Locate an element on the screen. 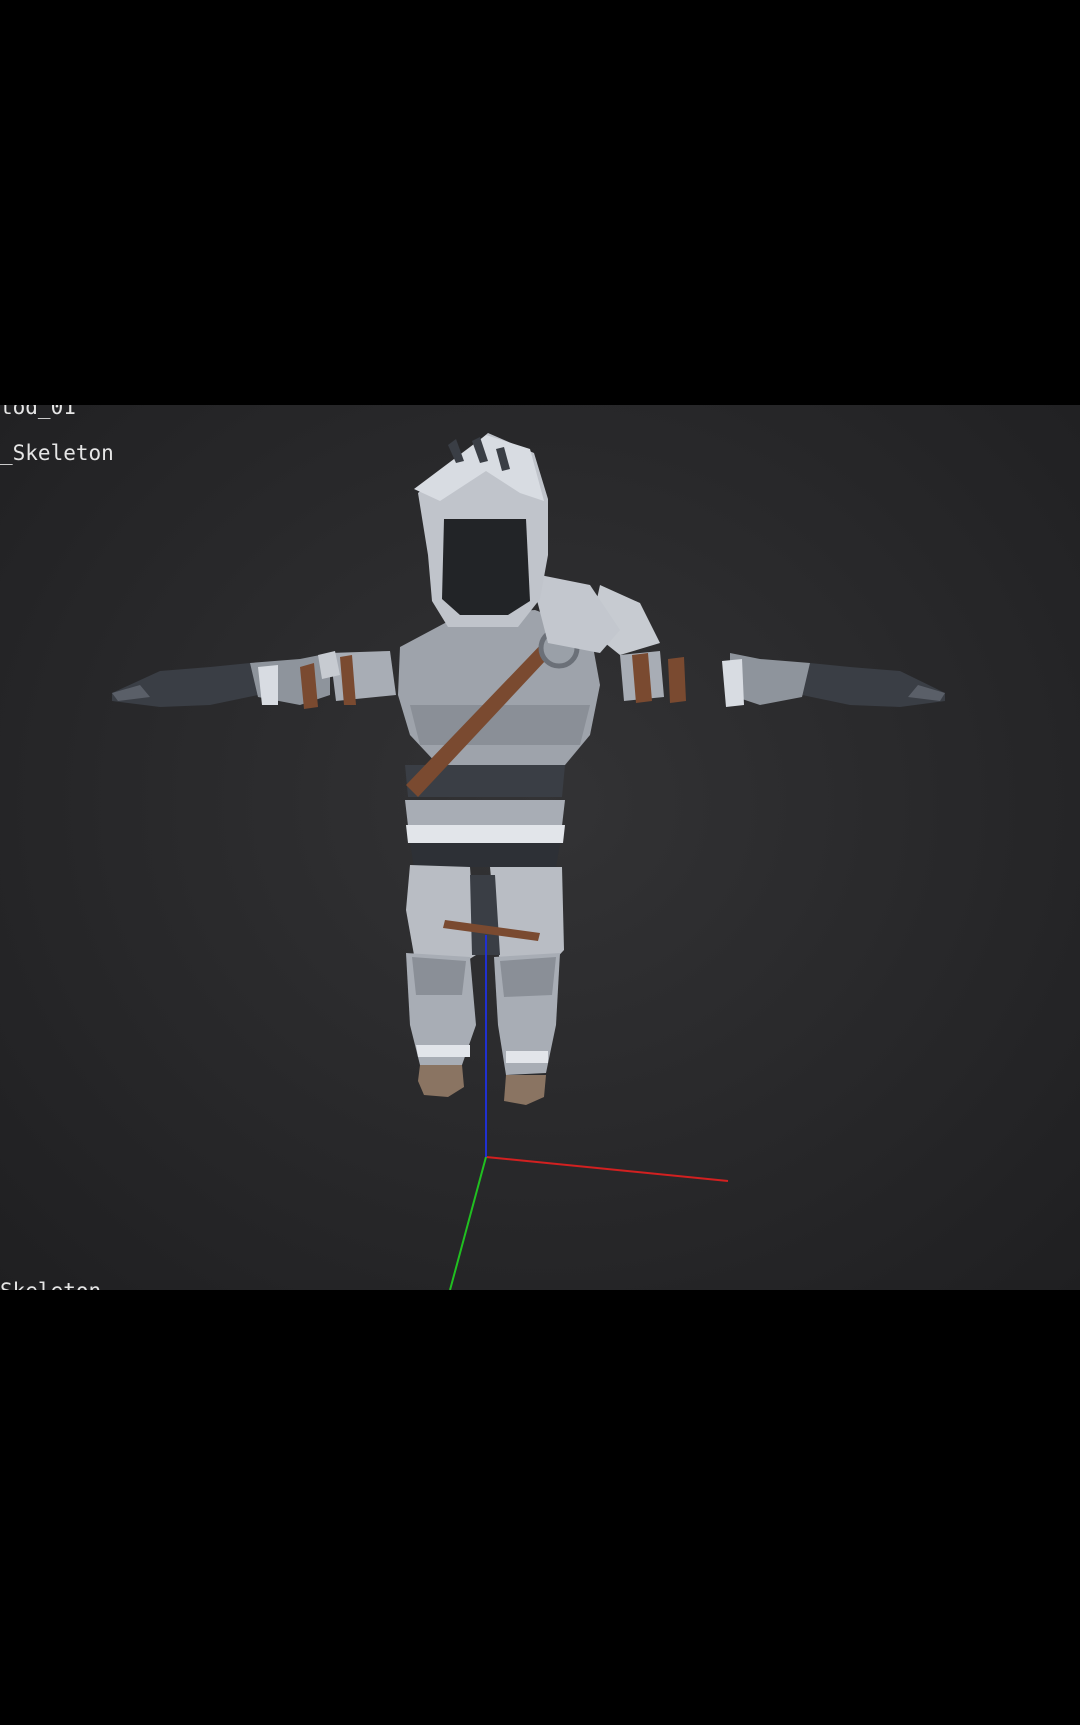 This screenshot has width=1080, height=1725. y-axis-line is located at coordinates (468, 1223).